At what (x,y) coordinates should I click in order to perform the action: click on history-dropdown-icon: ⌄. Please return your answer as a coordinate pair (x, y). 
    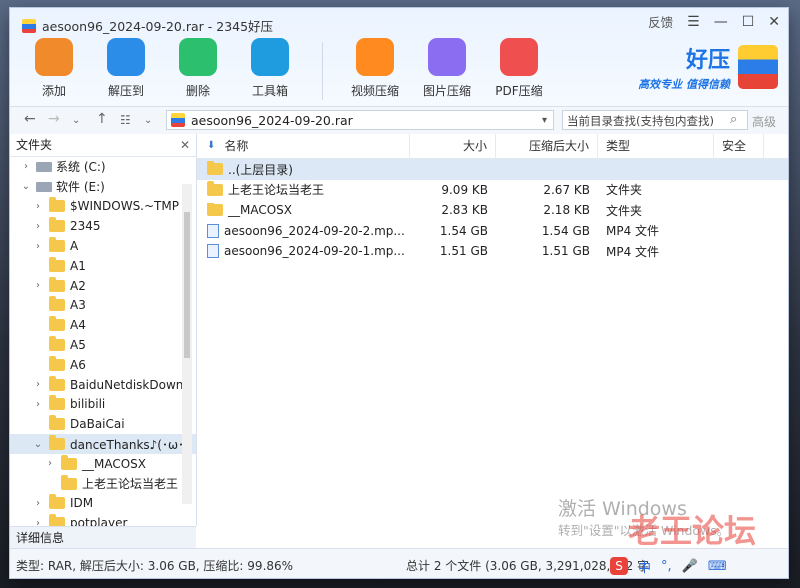
    Looking at the image, I should click on (76, 120).